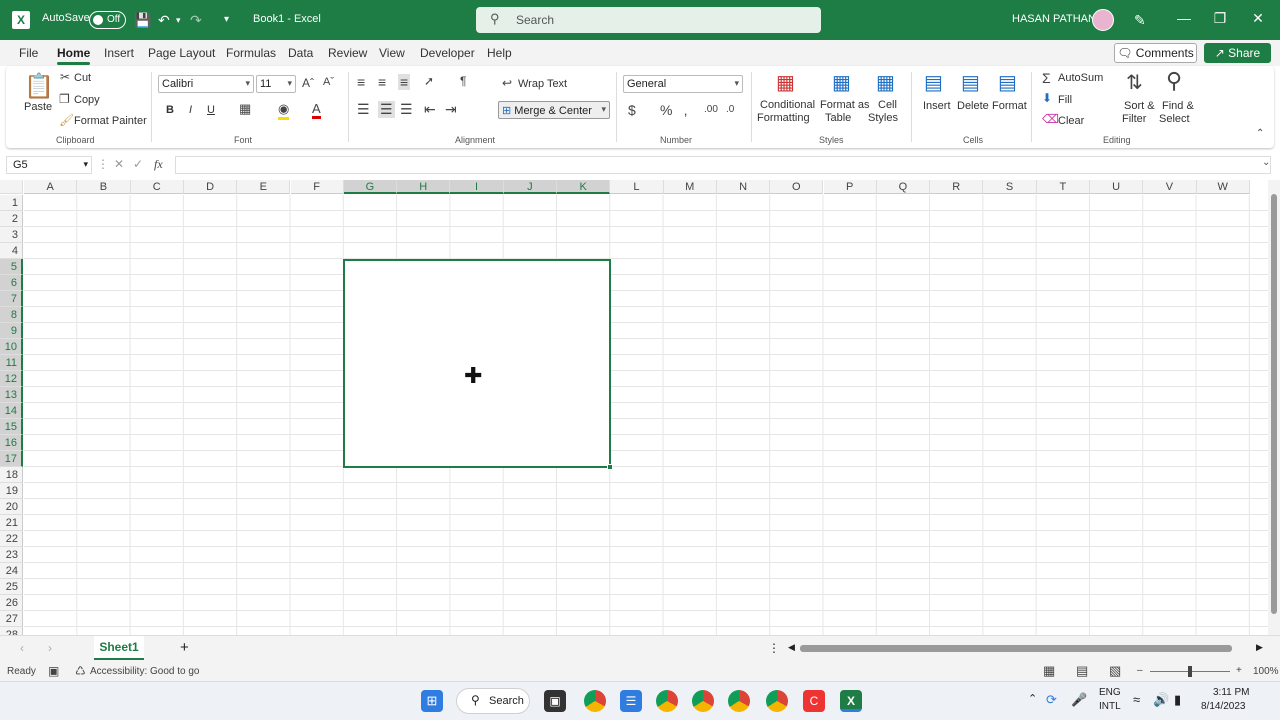 The width and height of the screenshot is (1280, 720). Describe the element at coordinates (743, 187) in the screenshot. I see `column-header-n: N` at that location.